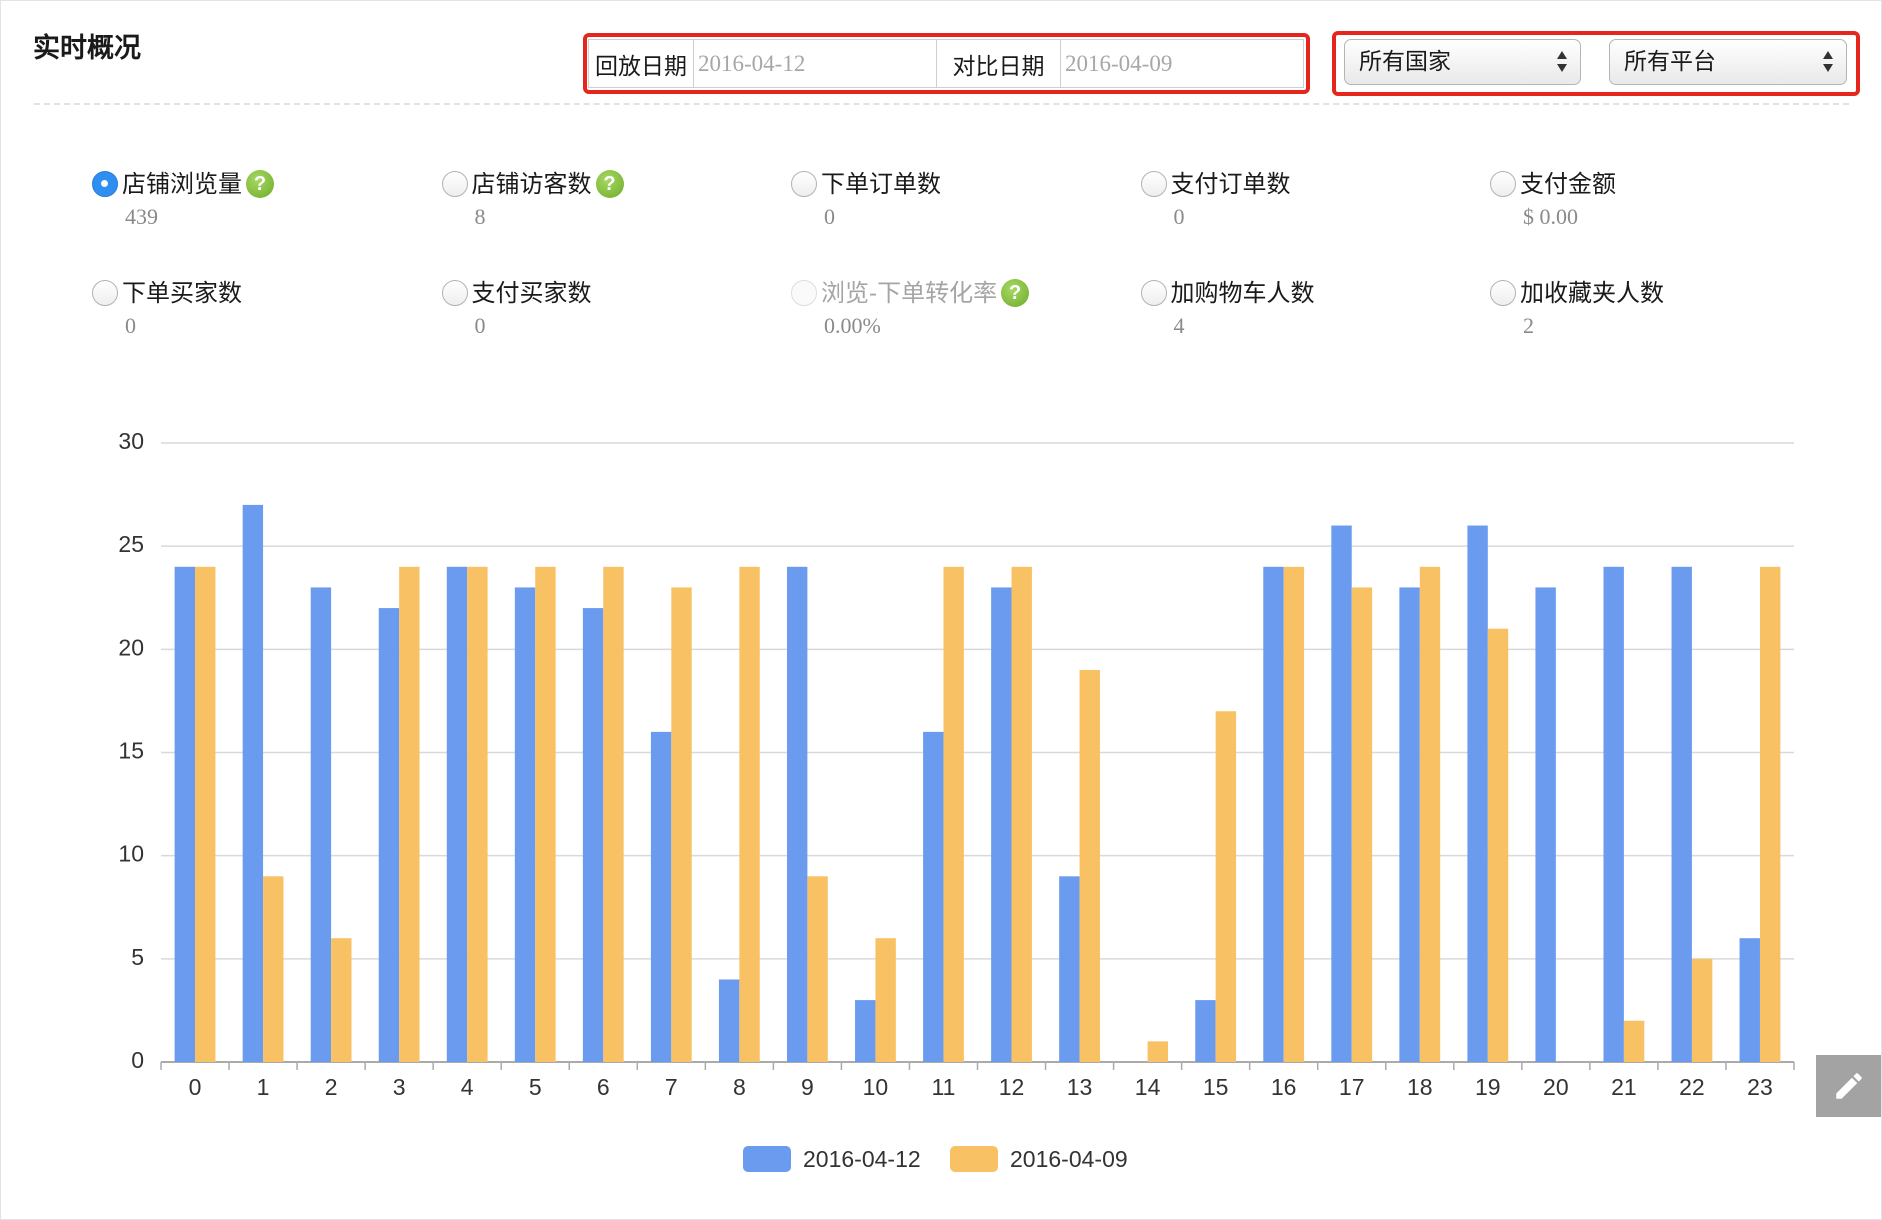 This screenshot has width=1882, height=1220. I want to click on metric-value: 0.00%, so click(852, 325).